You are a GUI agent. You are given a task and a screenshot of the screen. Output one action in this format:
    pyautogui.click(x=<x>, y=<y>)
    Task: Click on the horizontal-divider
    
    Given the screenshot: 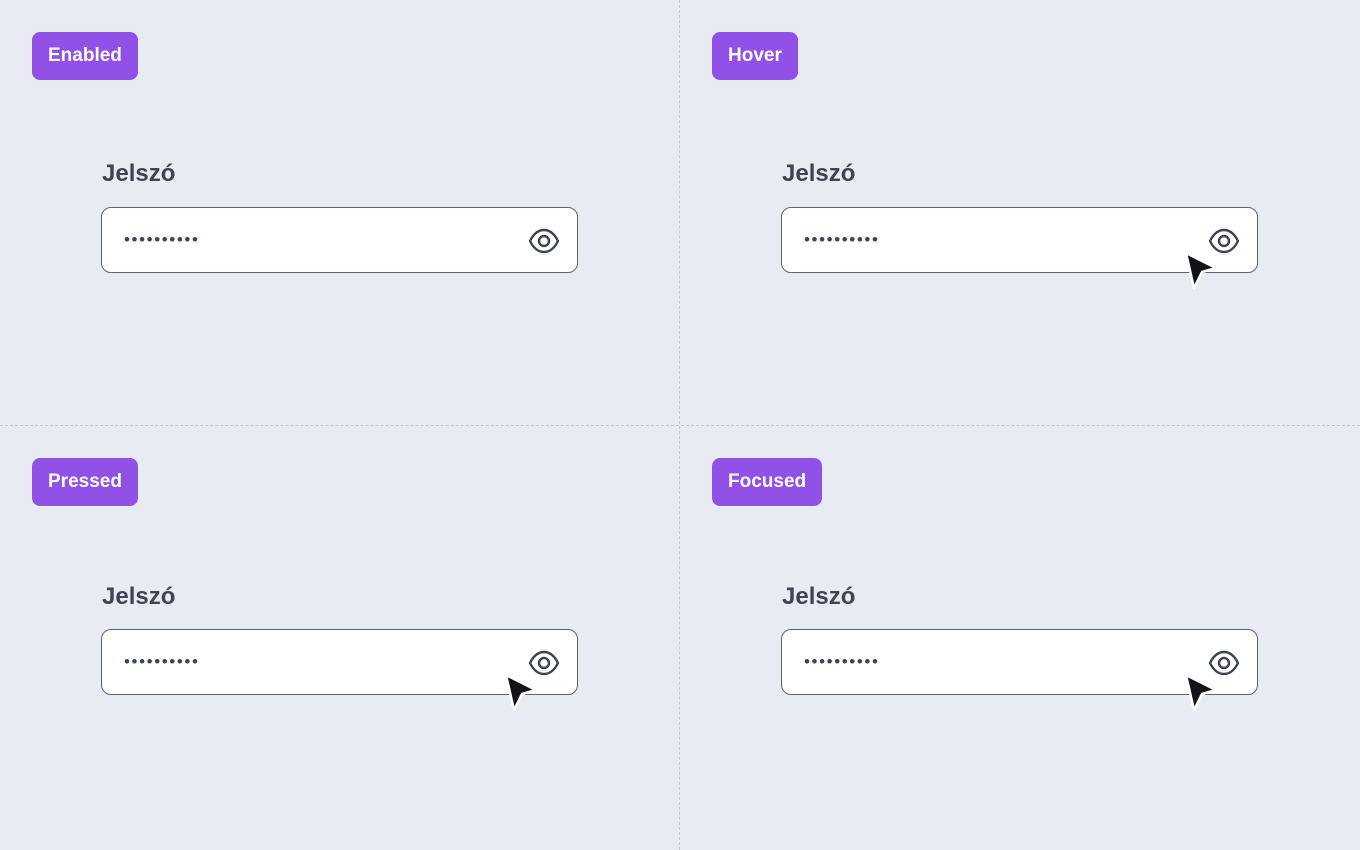 What is the action you would take?
    pyautogui.click(x=680, y=425)
    